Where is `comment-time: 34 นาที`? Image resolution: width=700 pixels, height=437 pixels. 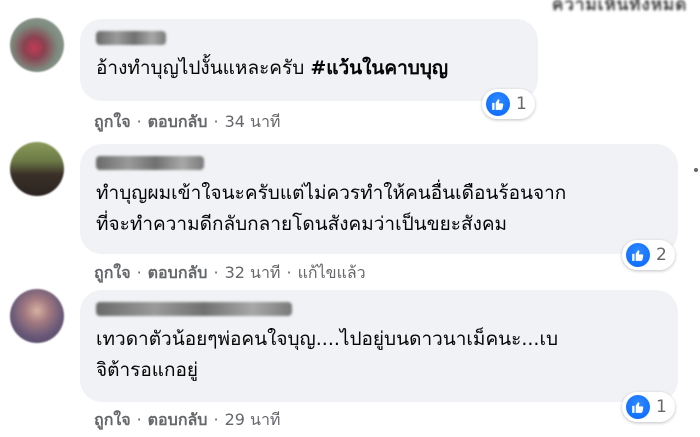
comment-time: 34 นาที is located at coordinates (253, 121).